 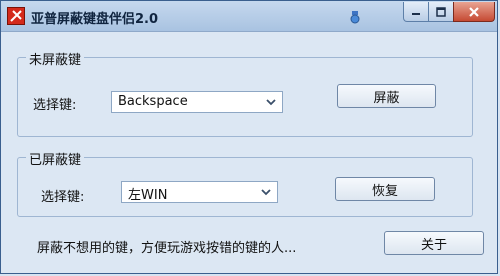 I want to click on close-icon, so click(x=474, y=11).